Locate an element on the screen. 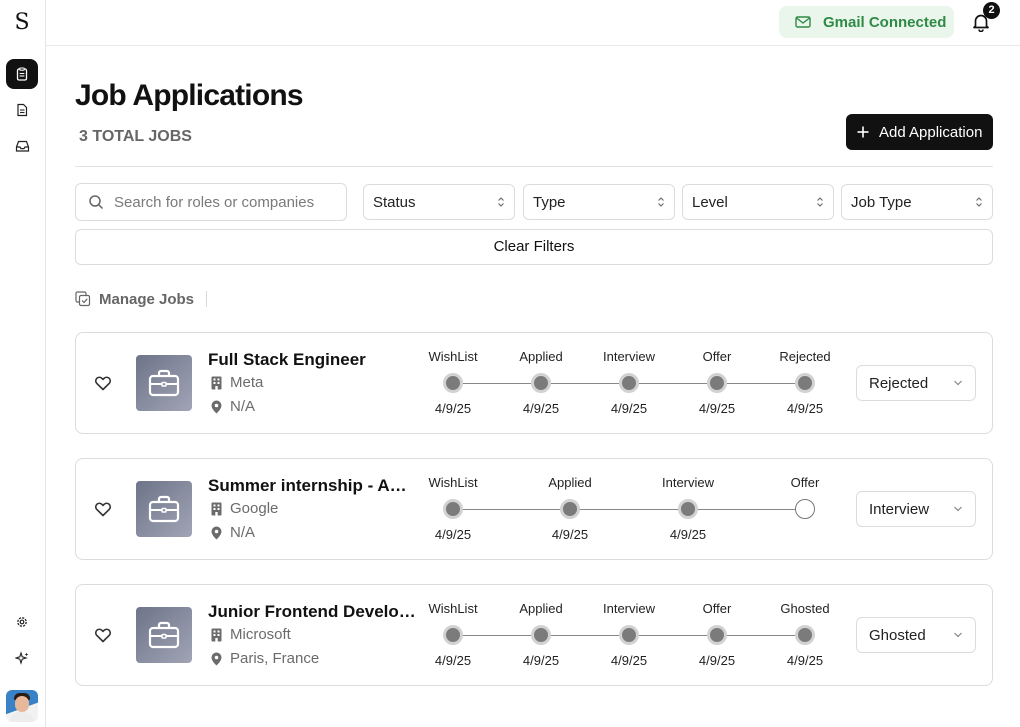 The height and width of the screenshot is (727, 1020). search-input is located at coordinates (224, 202).